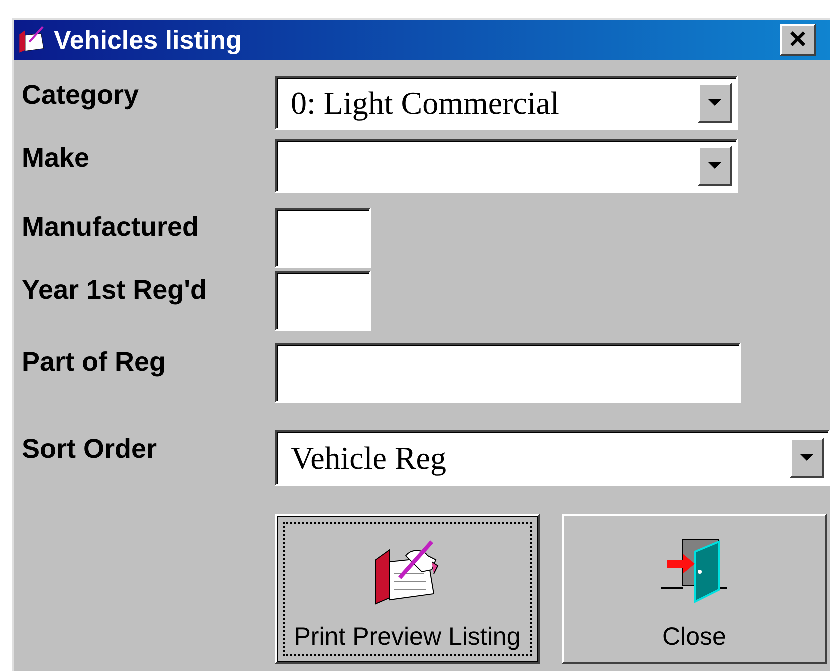  I want to click on field-label: Category, so click(81, 95).